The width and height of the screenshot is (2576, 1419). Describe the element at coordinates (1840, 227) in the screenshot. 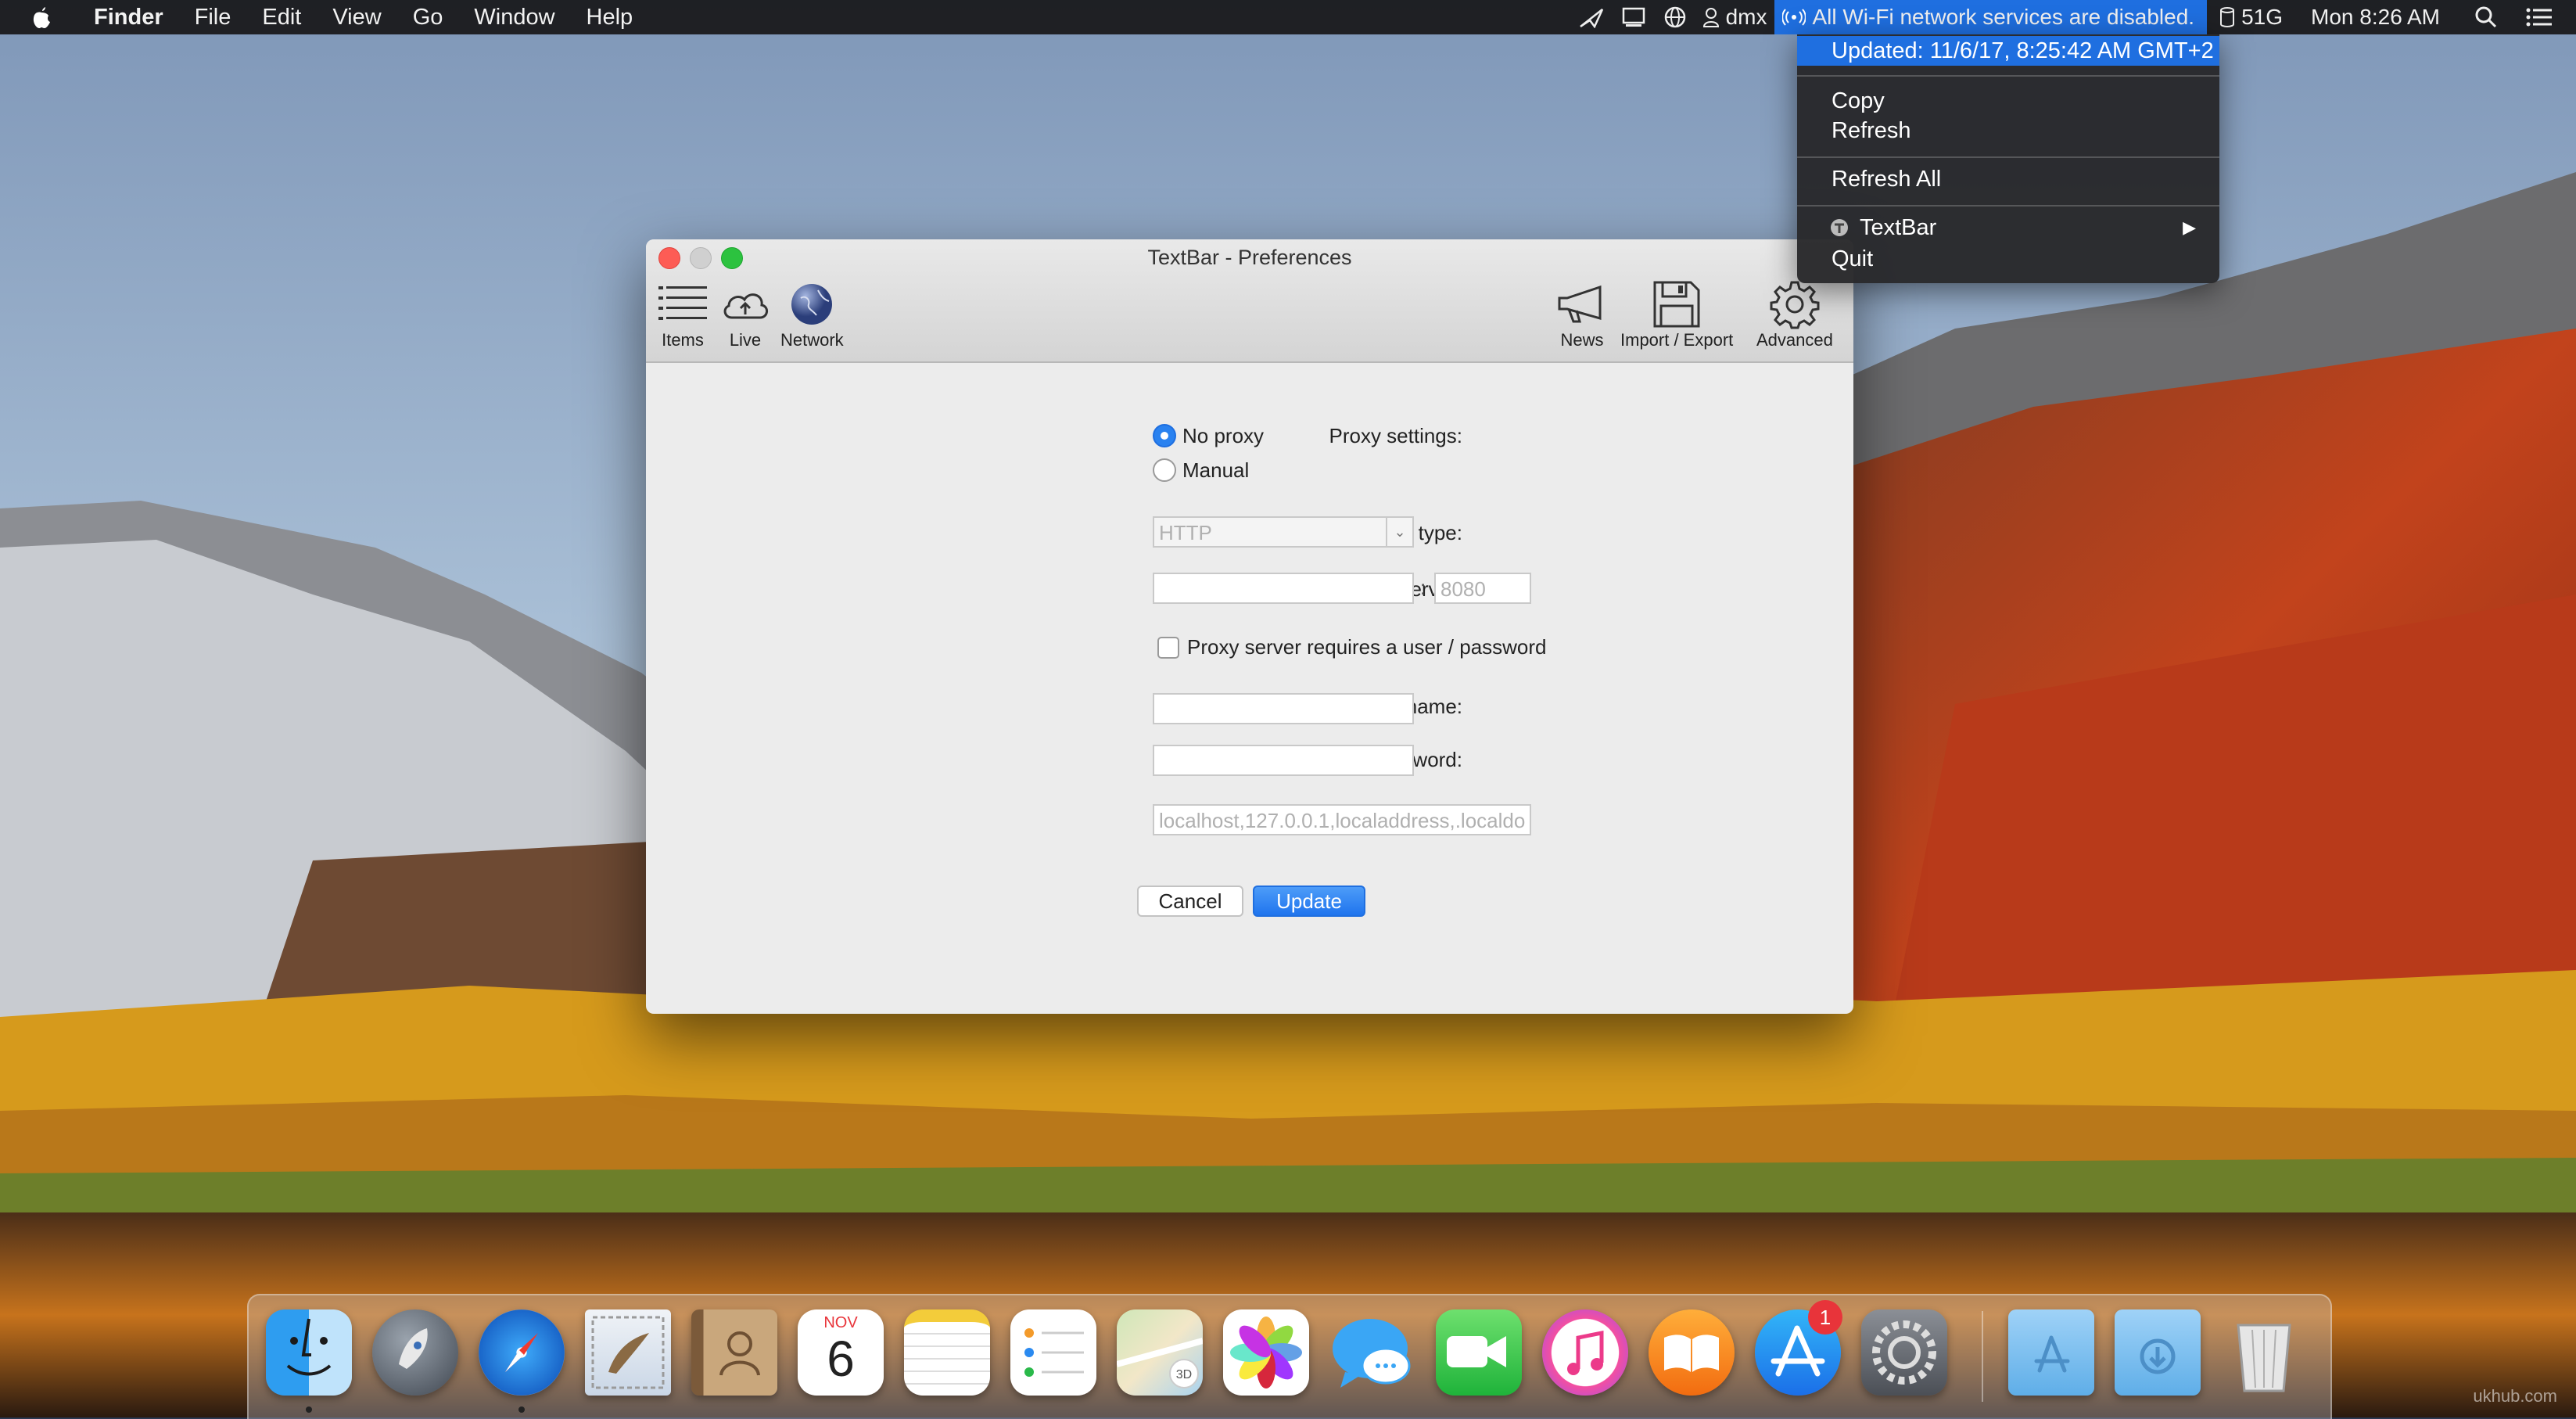

I see `textbar-app-icon` at that location.